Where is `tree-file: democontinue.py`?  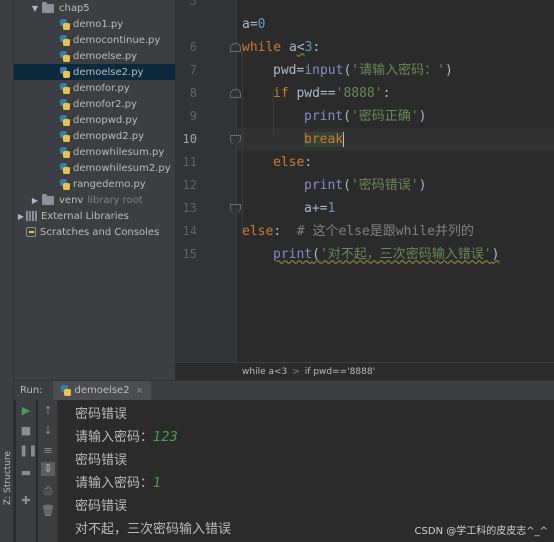
tree-file: democontinue.py is located at coordinates (94, 40).